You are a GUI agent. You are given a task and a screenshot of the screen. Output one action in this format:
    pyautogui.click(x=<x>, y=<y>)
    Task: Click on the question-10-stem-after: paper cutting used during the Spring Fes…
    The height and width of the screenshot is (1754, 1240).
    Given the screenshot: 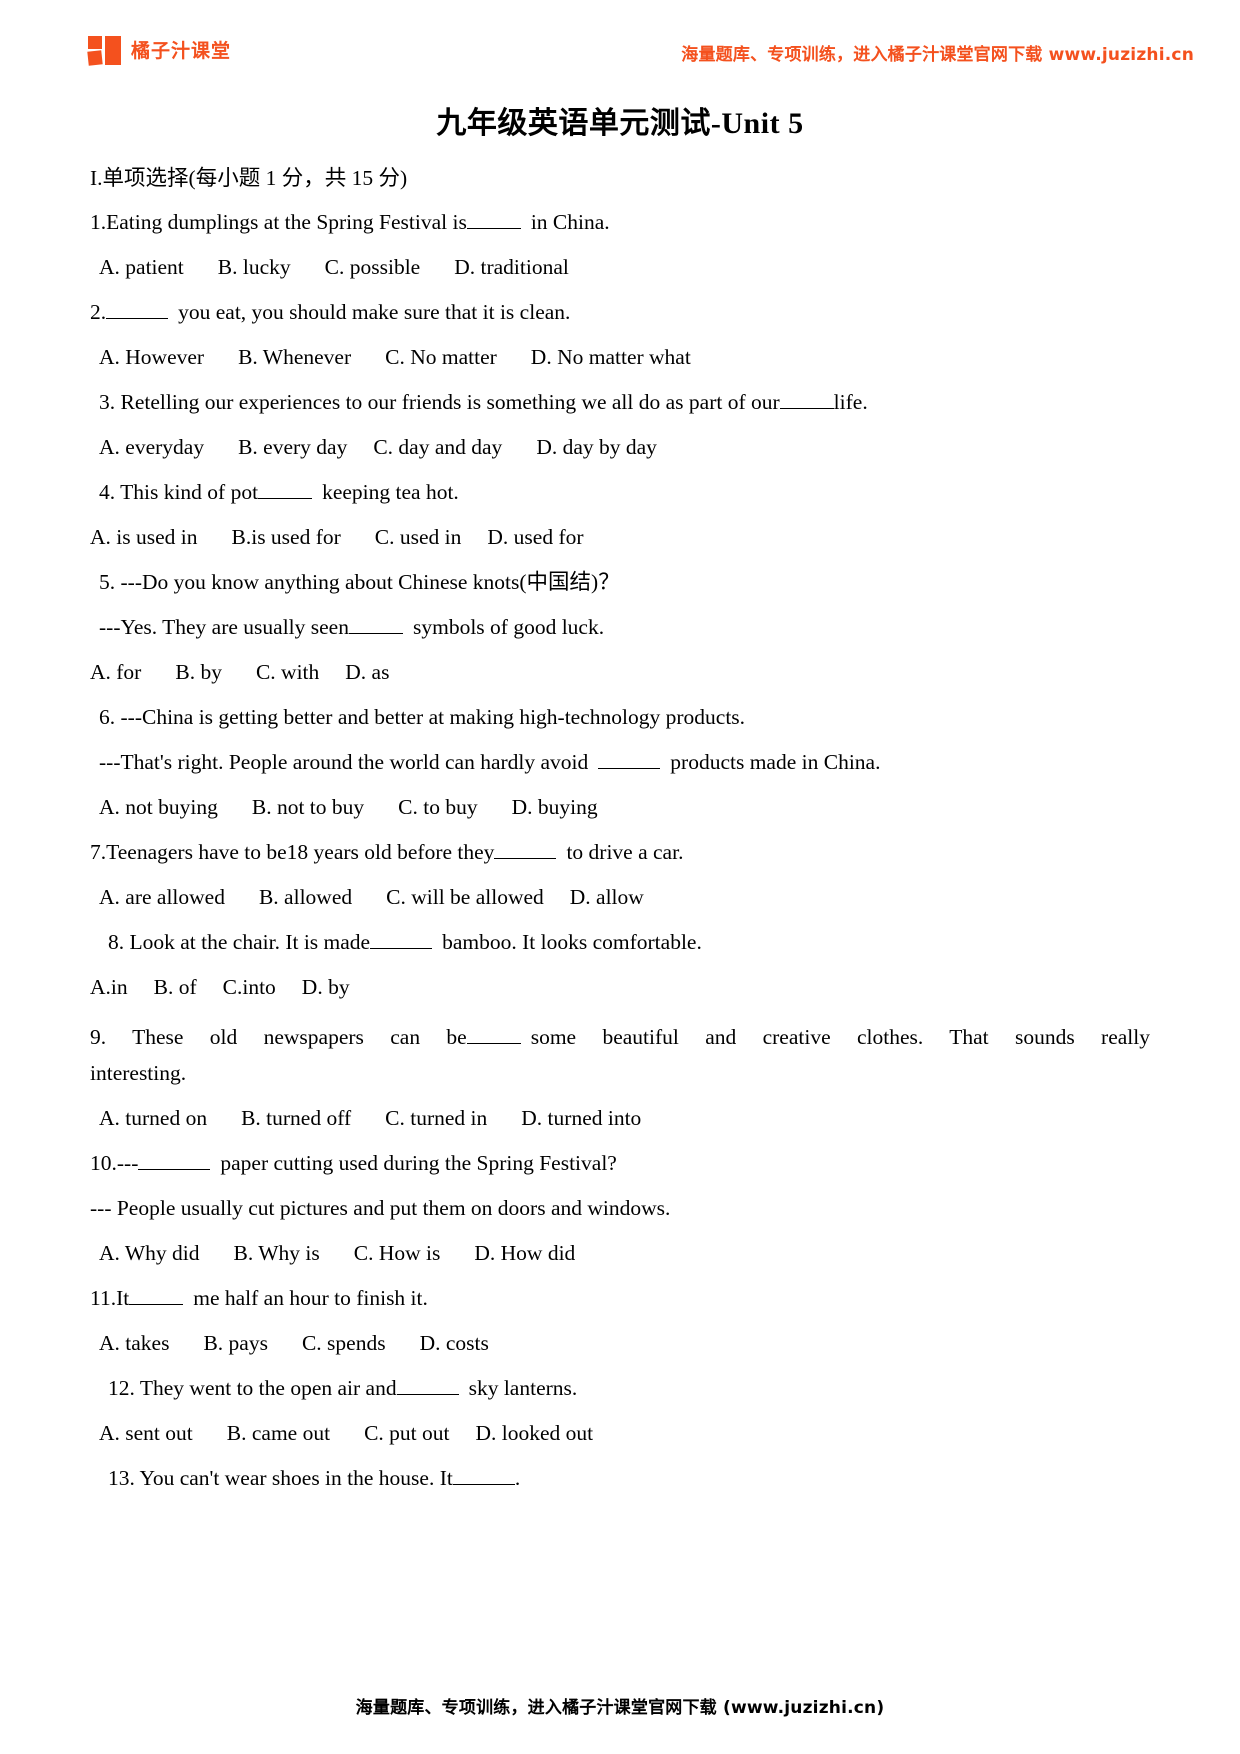 What is the action you would take?
    pyautogui.click(x=418, y=1162)
    